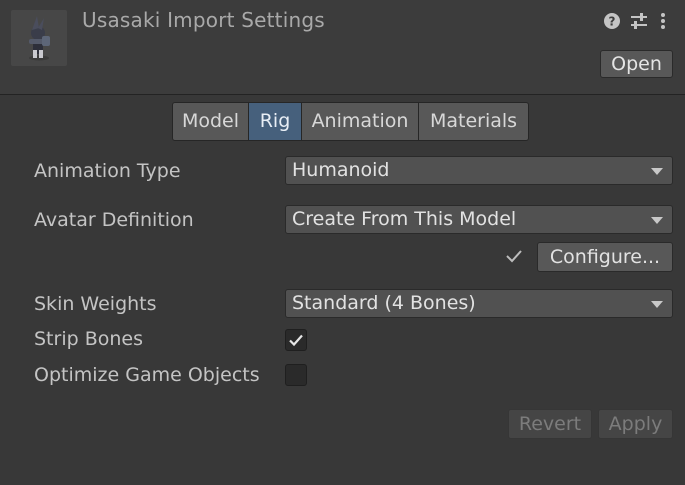 The image size is (685, 485). I want to click on avatar-definition-dropdown: Create From This Model, so click(479, 219).